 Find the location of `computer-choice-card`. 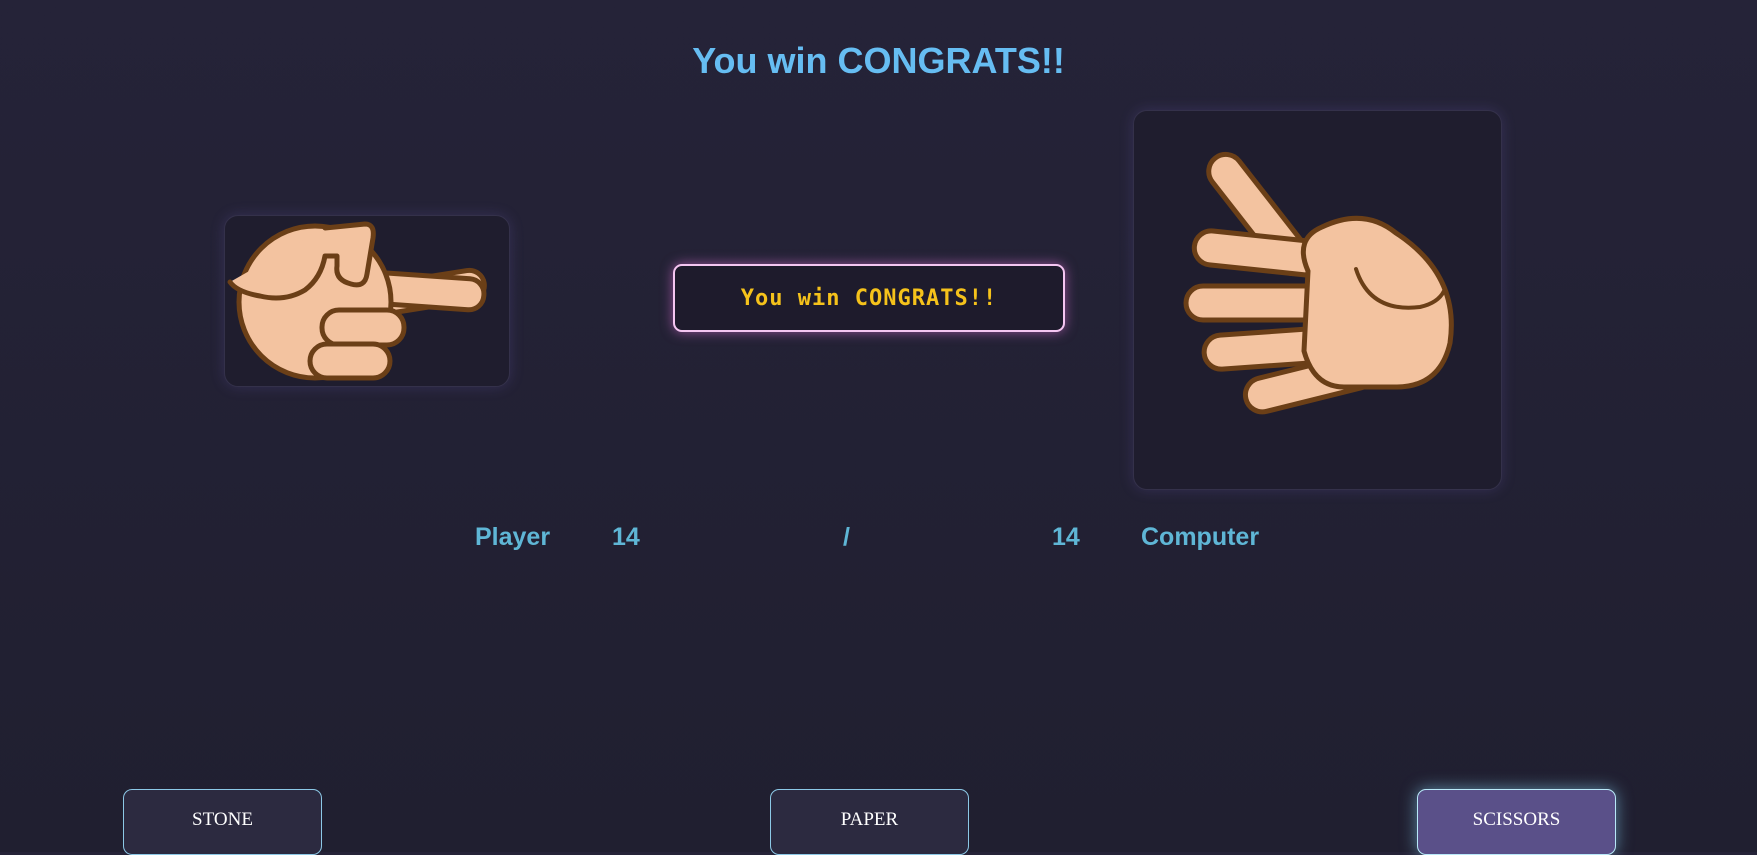

computer-choice-card is located at coordinates (1317, 300).